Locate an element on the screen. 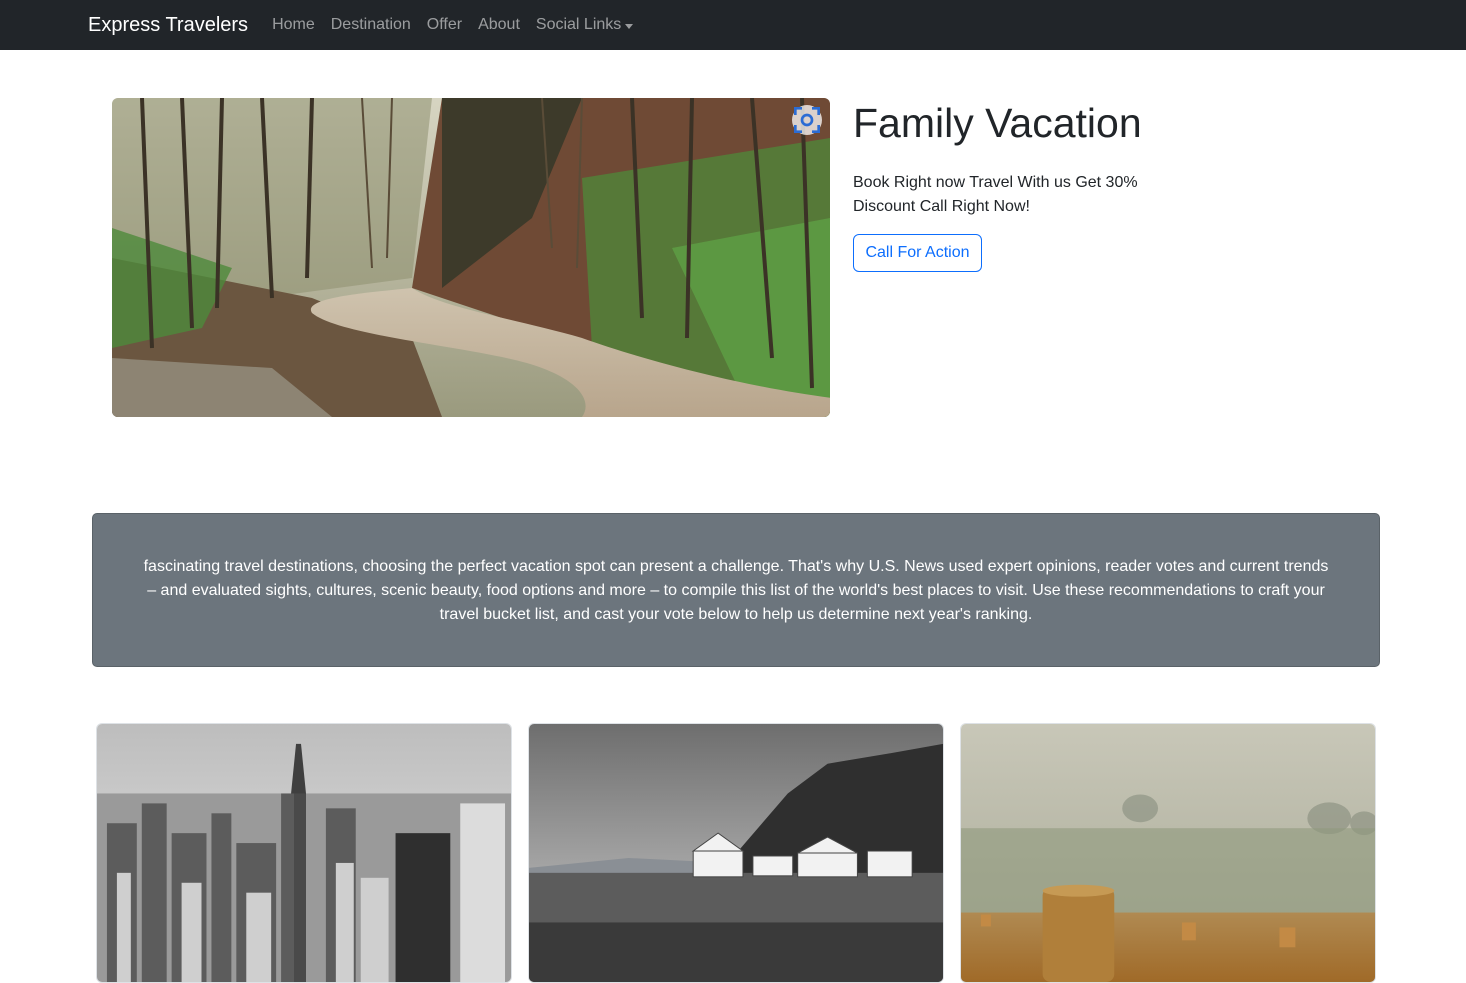  city-skyline-image is located at coordinates (304, 853).